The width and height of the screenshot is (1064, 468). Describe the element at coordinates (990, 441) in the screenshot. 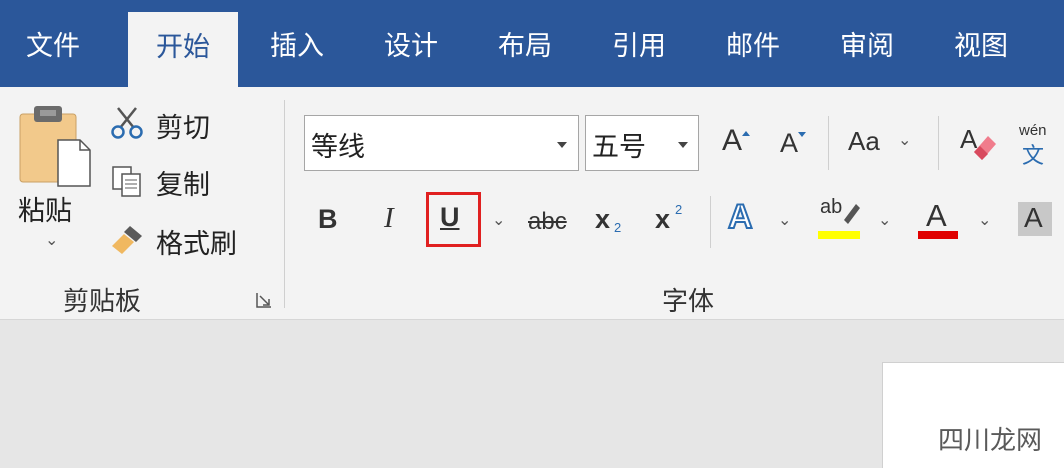

I see `watermark: 四川龙网` at that location.